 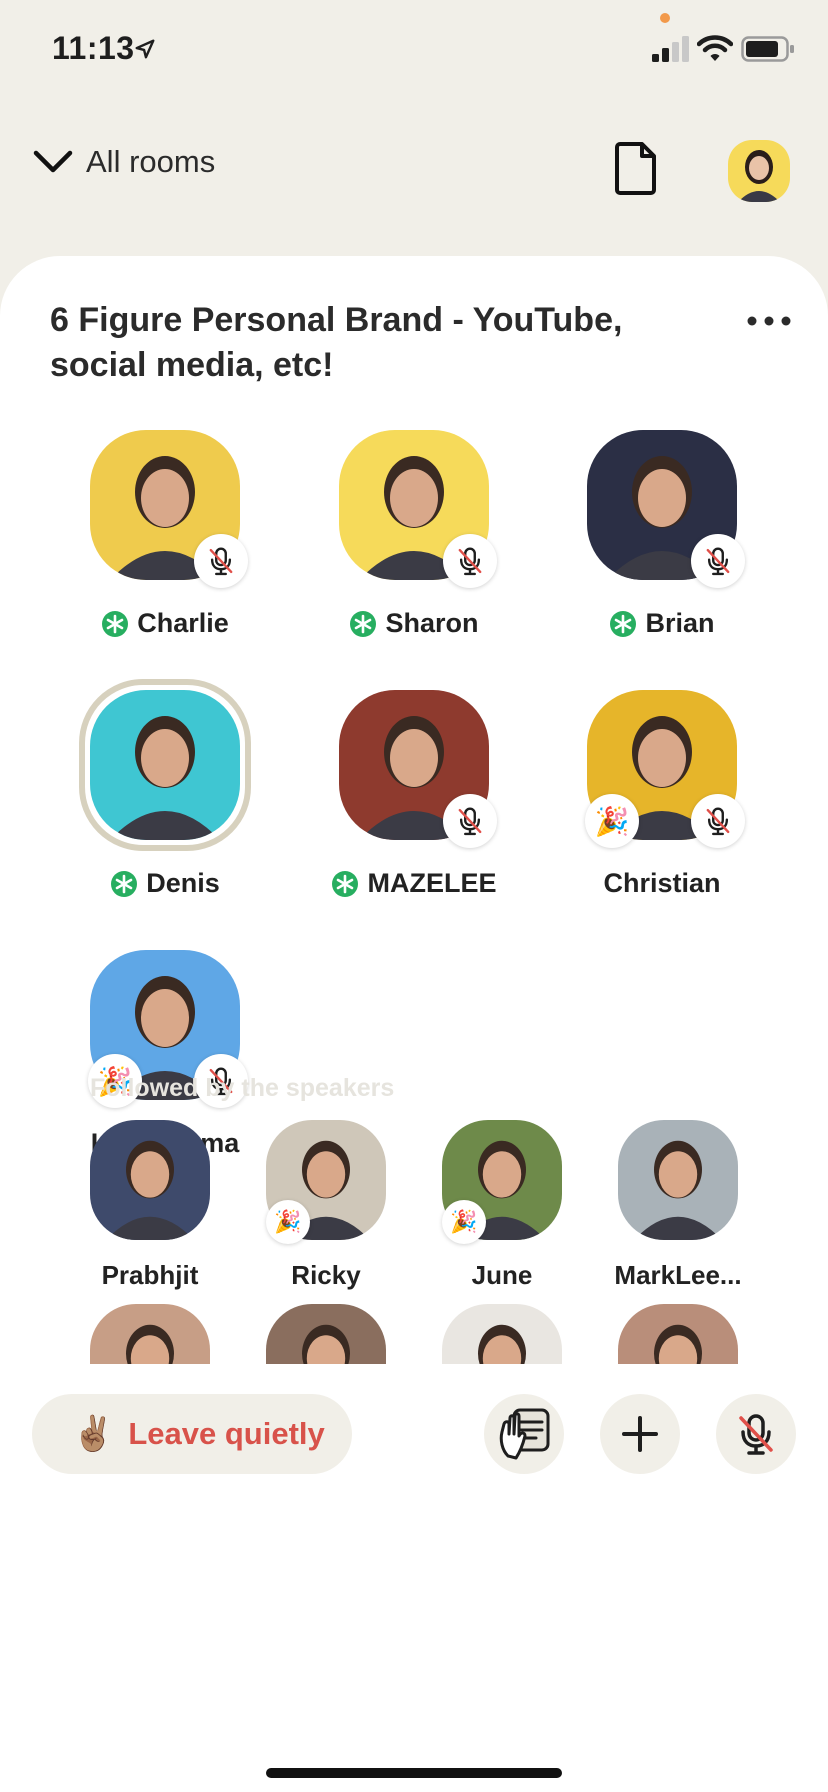 I want to click on speaker-name: MAZELEE, so click(x=432, y=883).